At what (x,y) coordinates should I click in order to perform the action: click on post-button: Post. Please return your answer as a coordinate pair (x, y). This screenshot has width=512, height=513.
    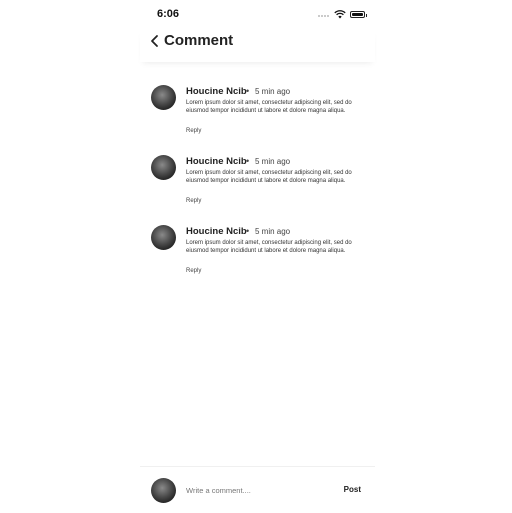
    Looking at the image, I should click on (352, 489).